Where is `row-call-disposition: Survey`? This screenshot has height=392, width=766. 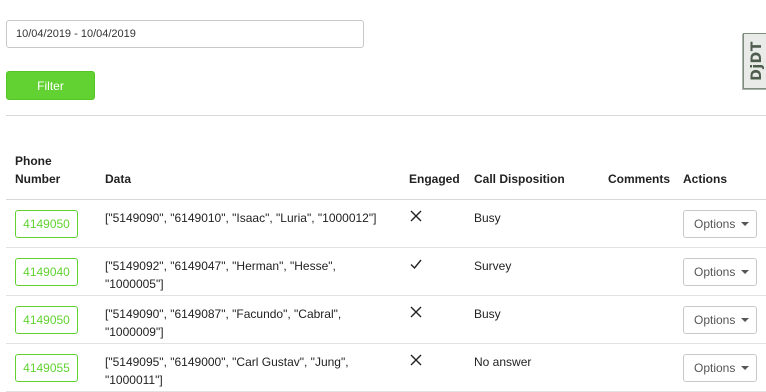 row-call-disposition: Survey is located at coordinates (493, 266).